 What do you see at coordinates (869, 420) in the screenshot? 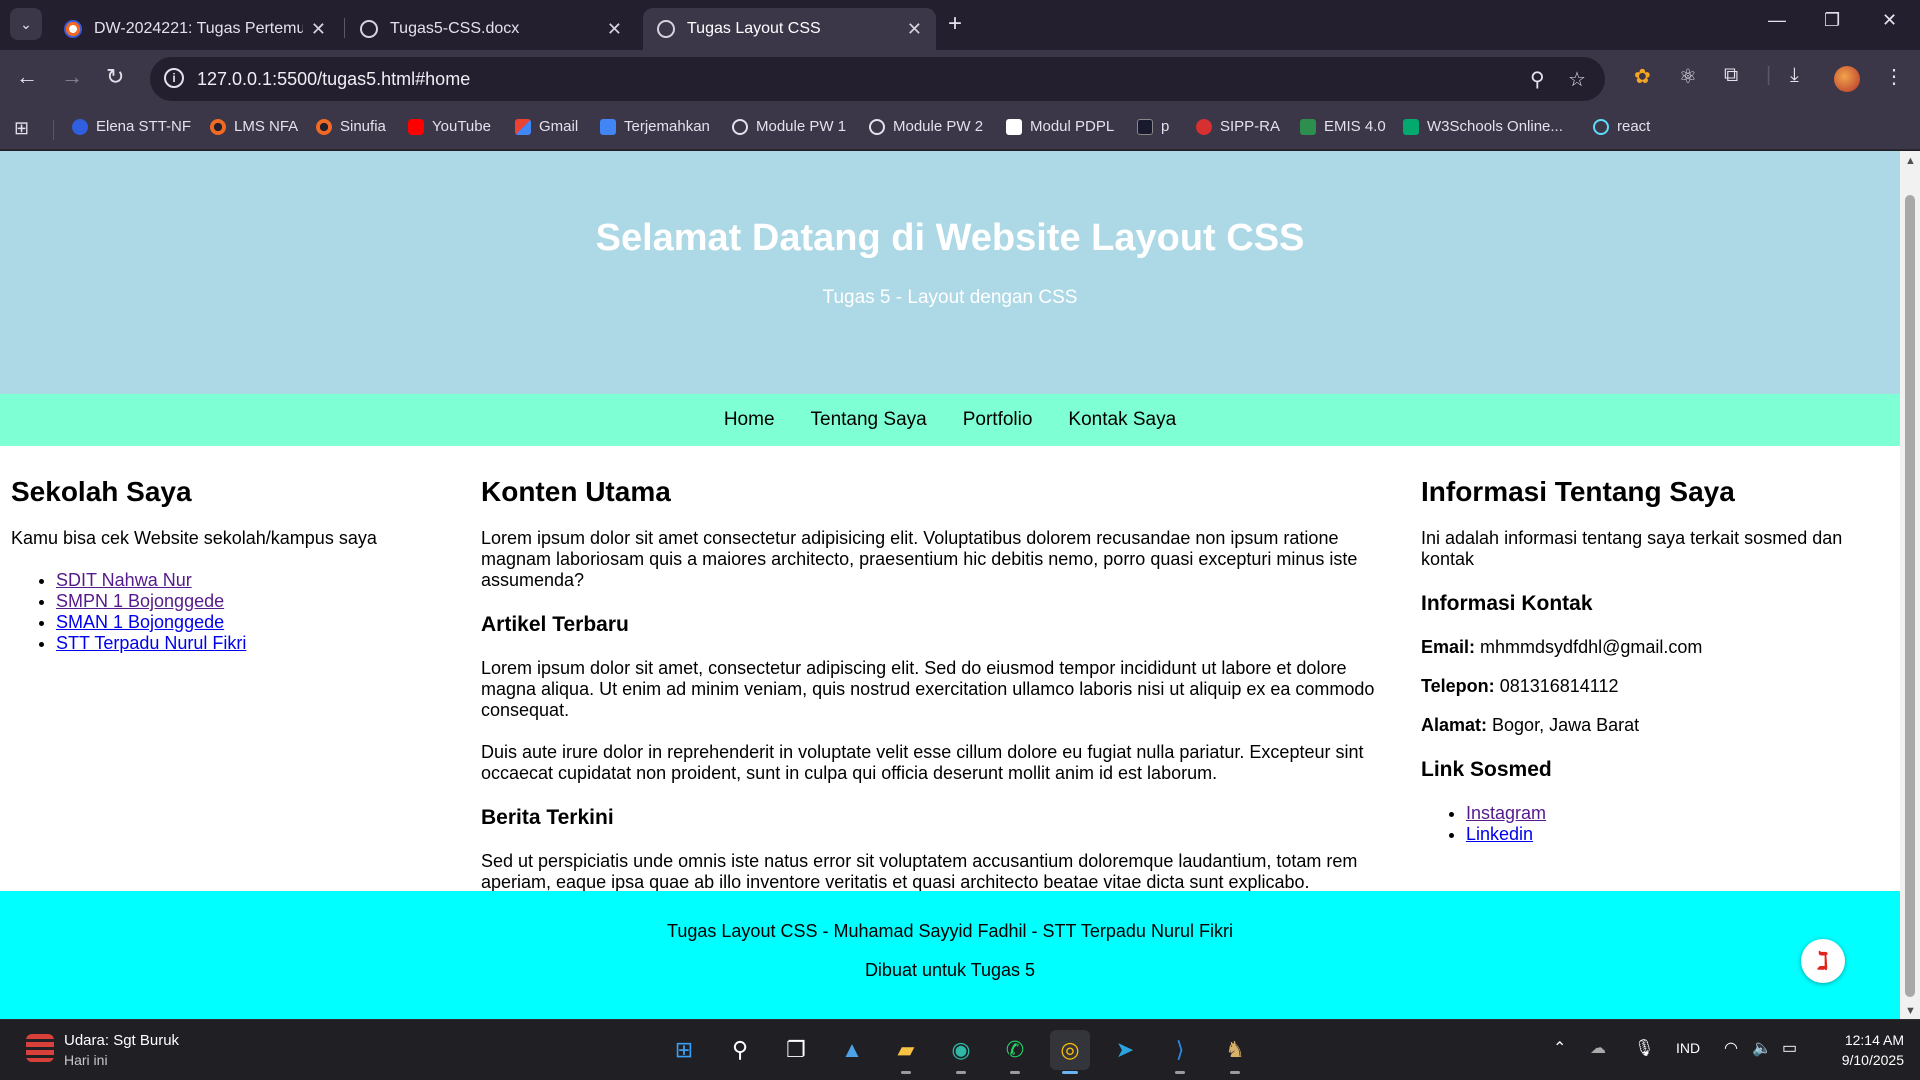
I see `nav-tentang-saya: Tentang Saya` at bounding box center [869, 420].